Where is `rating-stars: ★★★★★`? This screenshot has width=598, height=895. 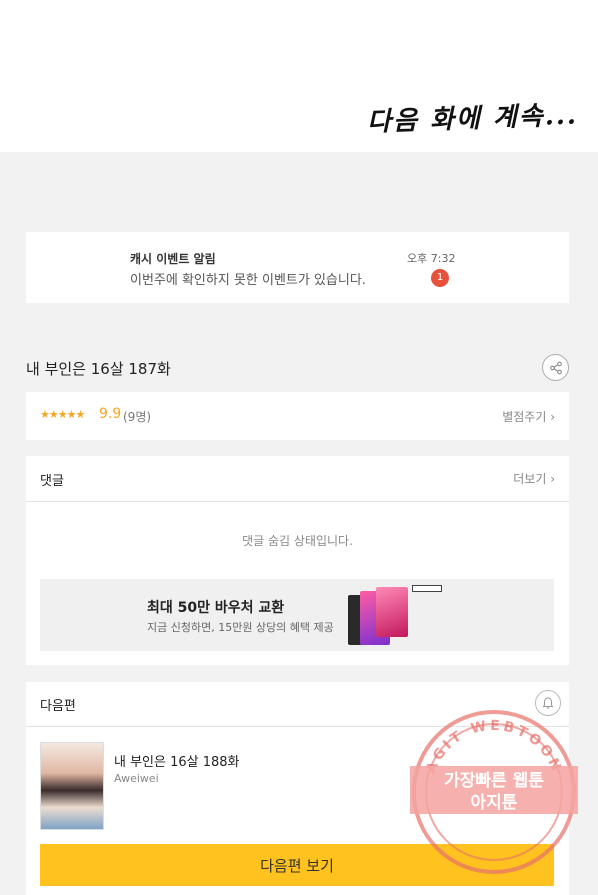 rating-stars: ★★★★★ is located at coordinates (62, 414).